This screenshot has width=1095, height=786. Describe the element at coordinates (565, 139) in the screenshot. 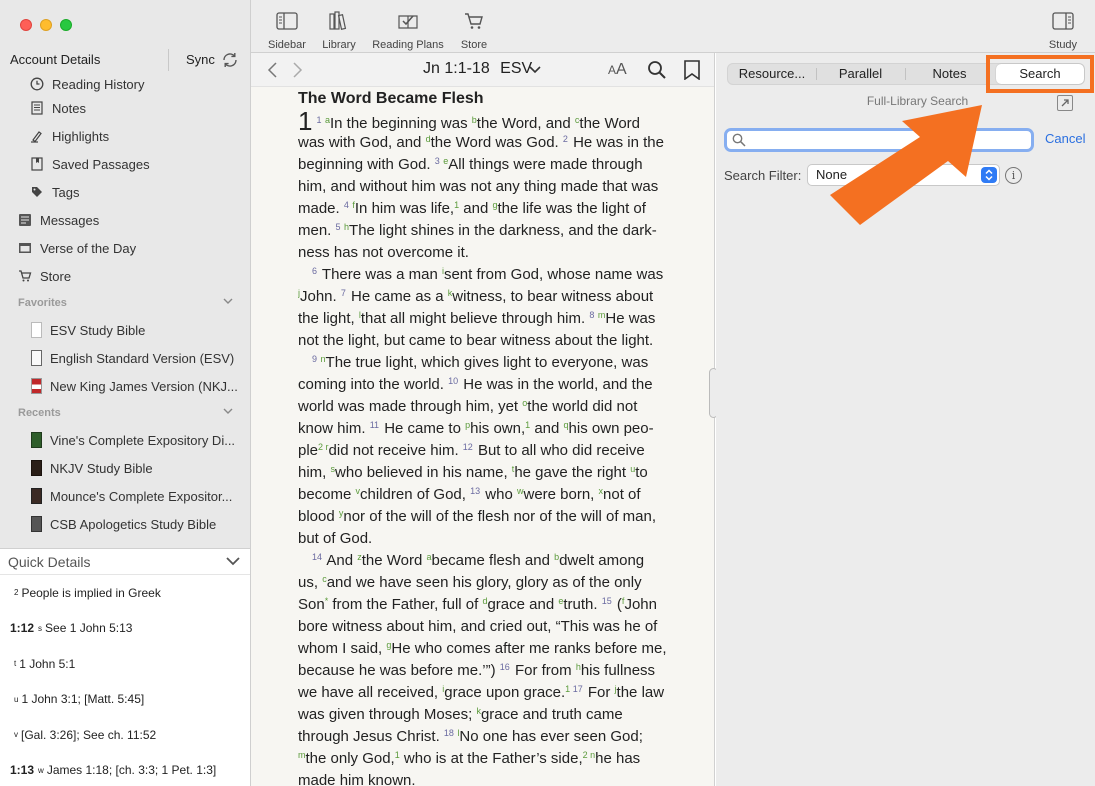

I see `verse-number: 2` at that location.